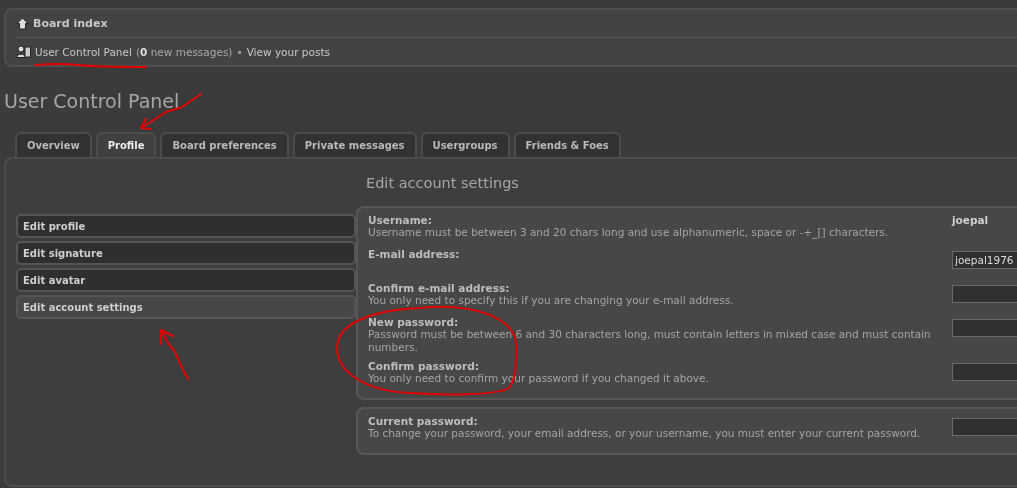 The height and width of the screenshot is (488, 1017). I want to click on field-label: Username:, so click(400, 220).